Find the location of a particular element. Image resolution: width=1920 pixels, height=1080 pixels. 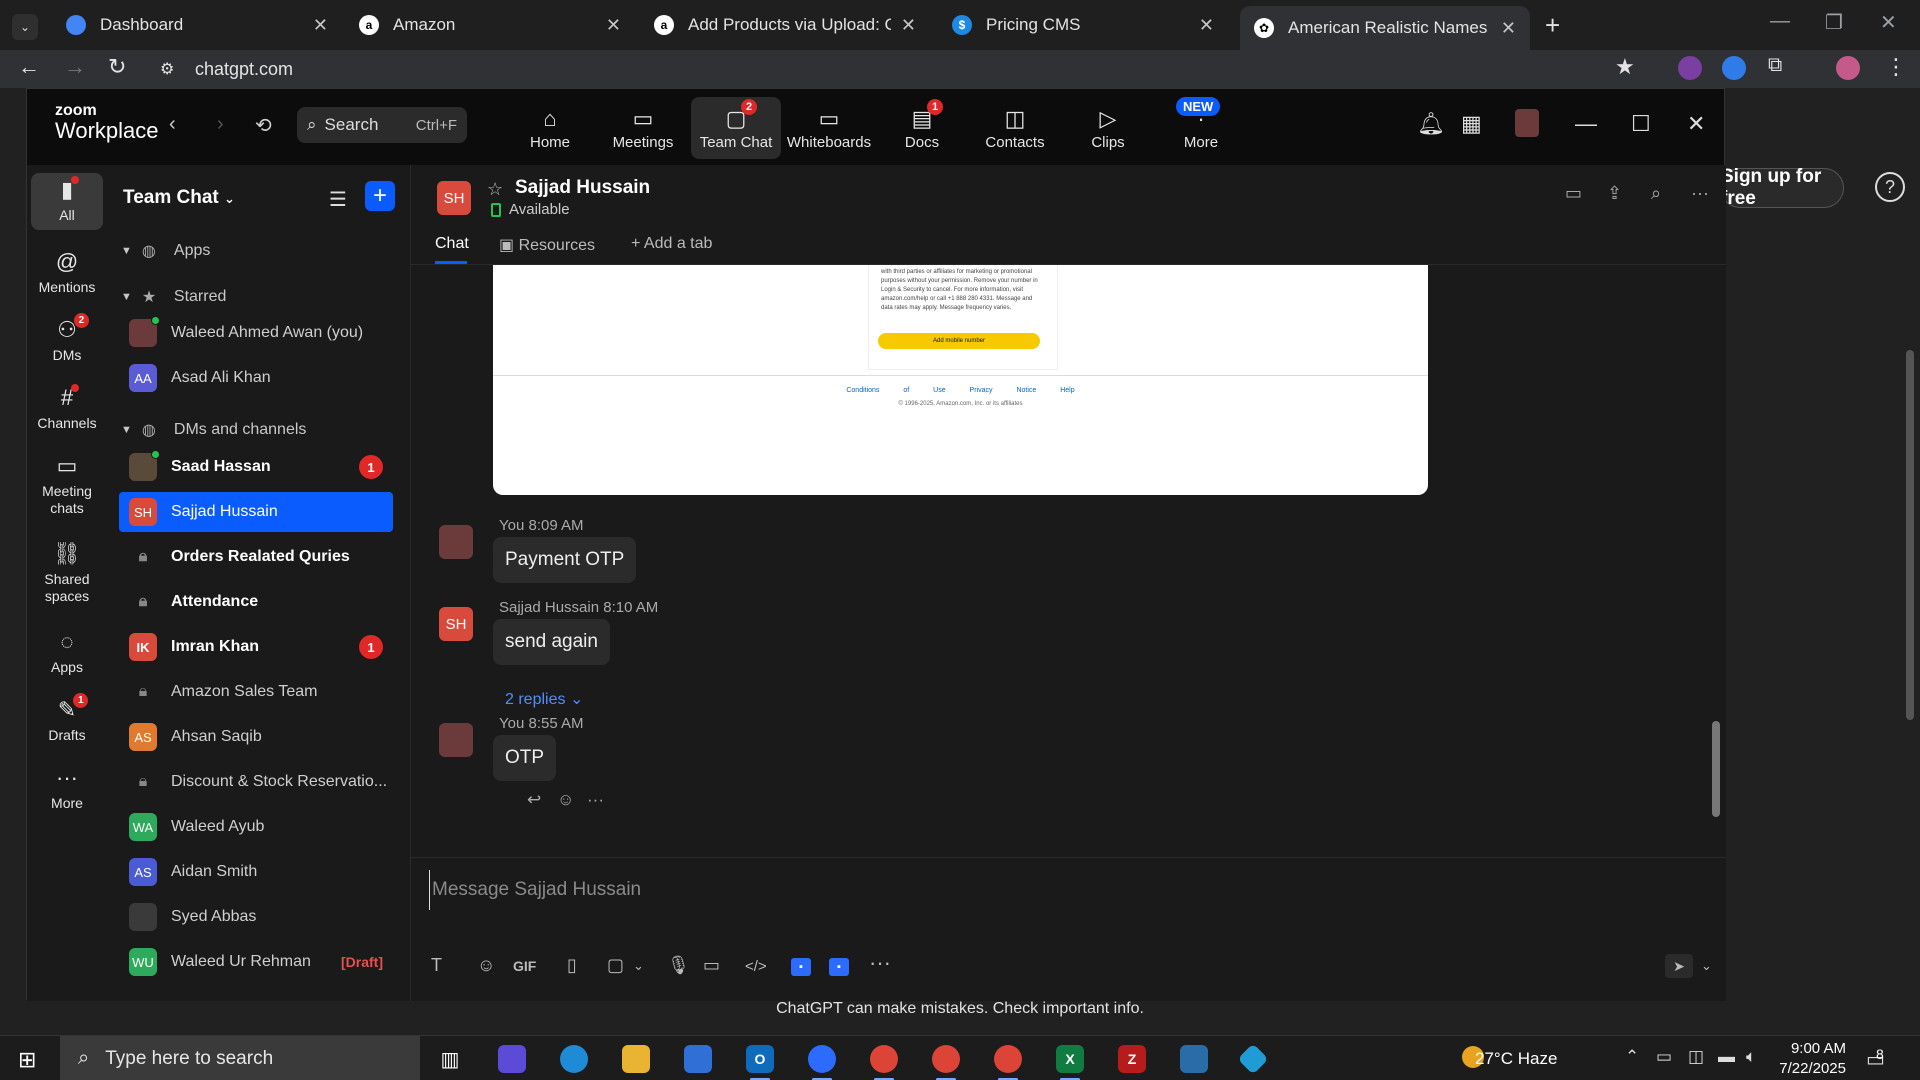

close-window-icon: ✕ is located at coordinates (1888, 22).